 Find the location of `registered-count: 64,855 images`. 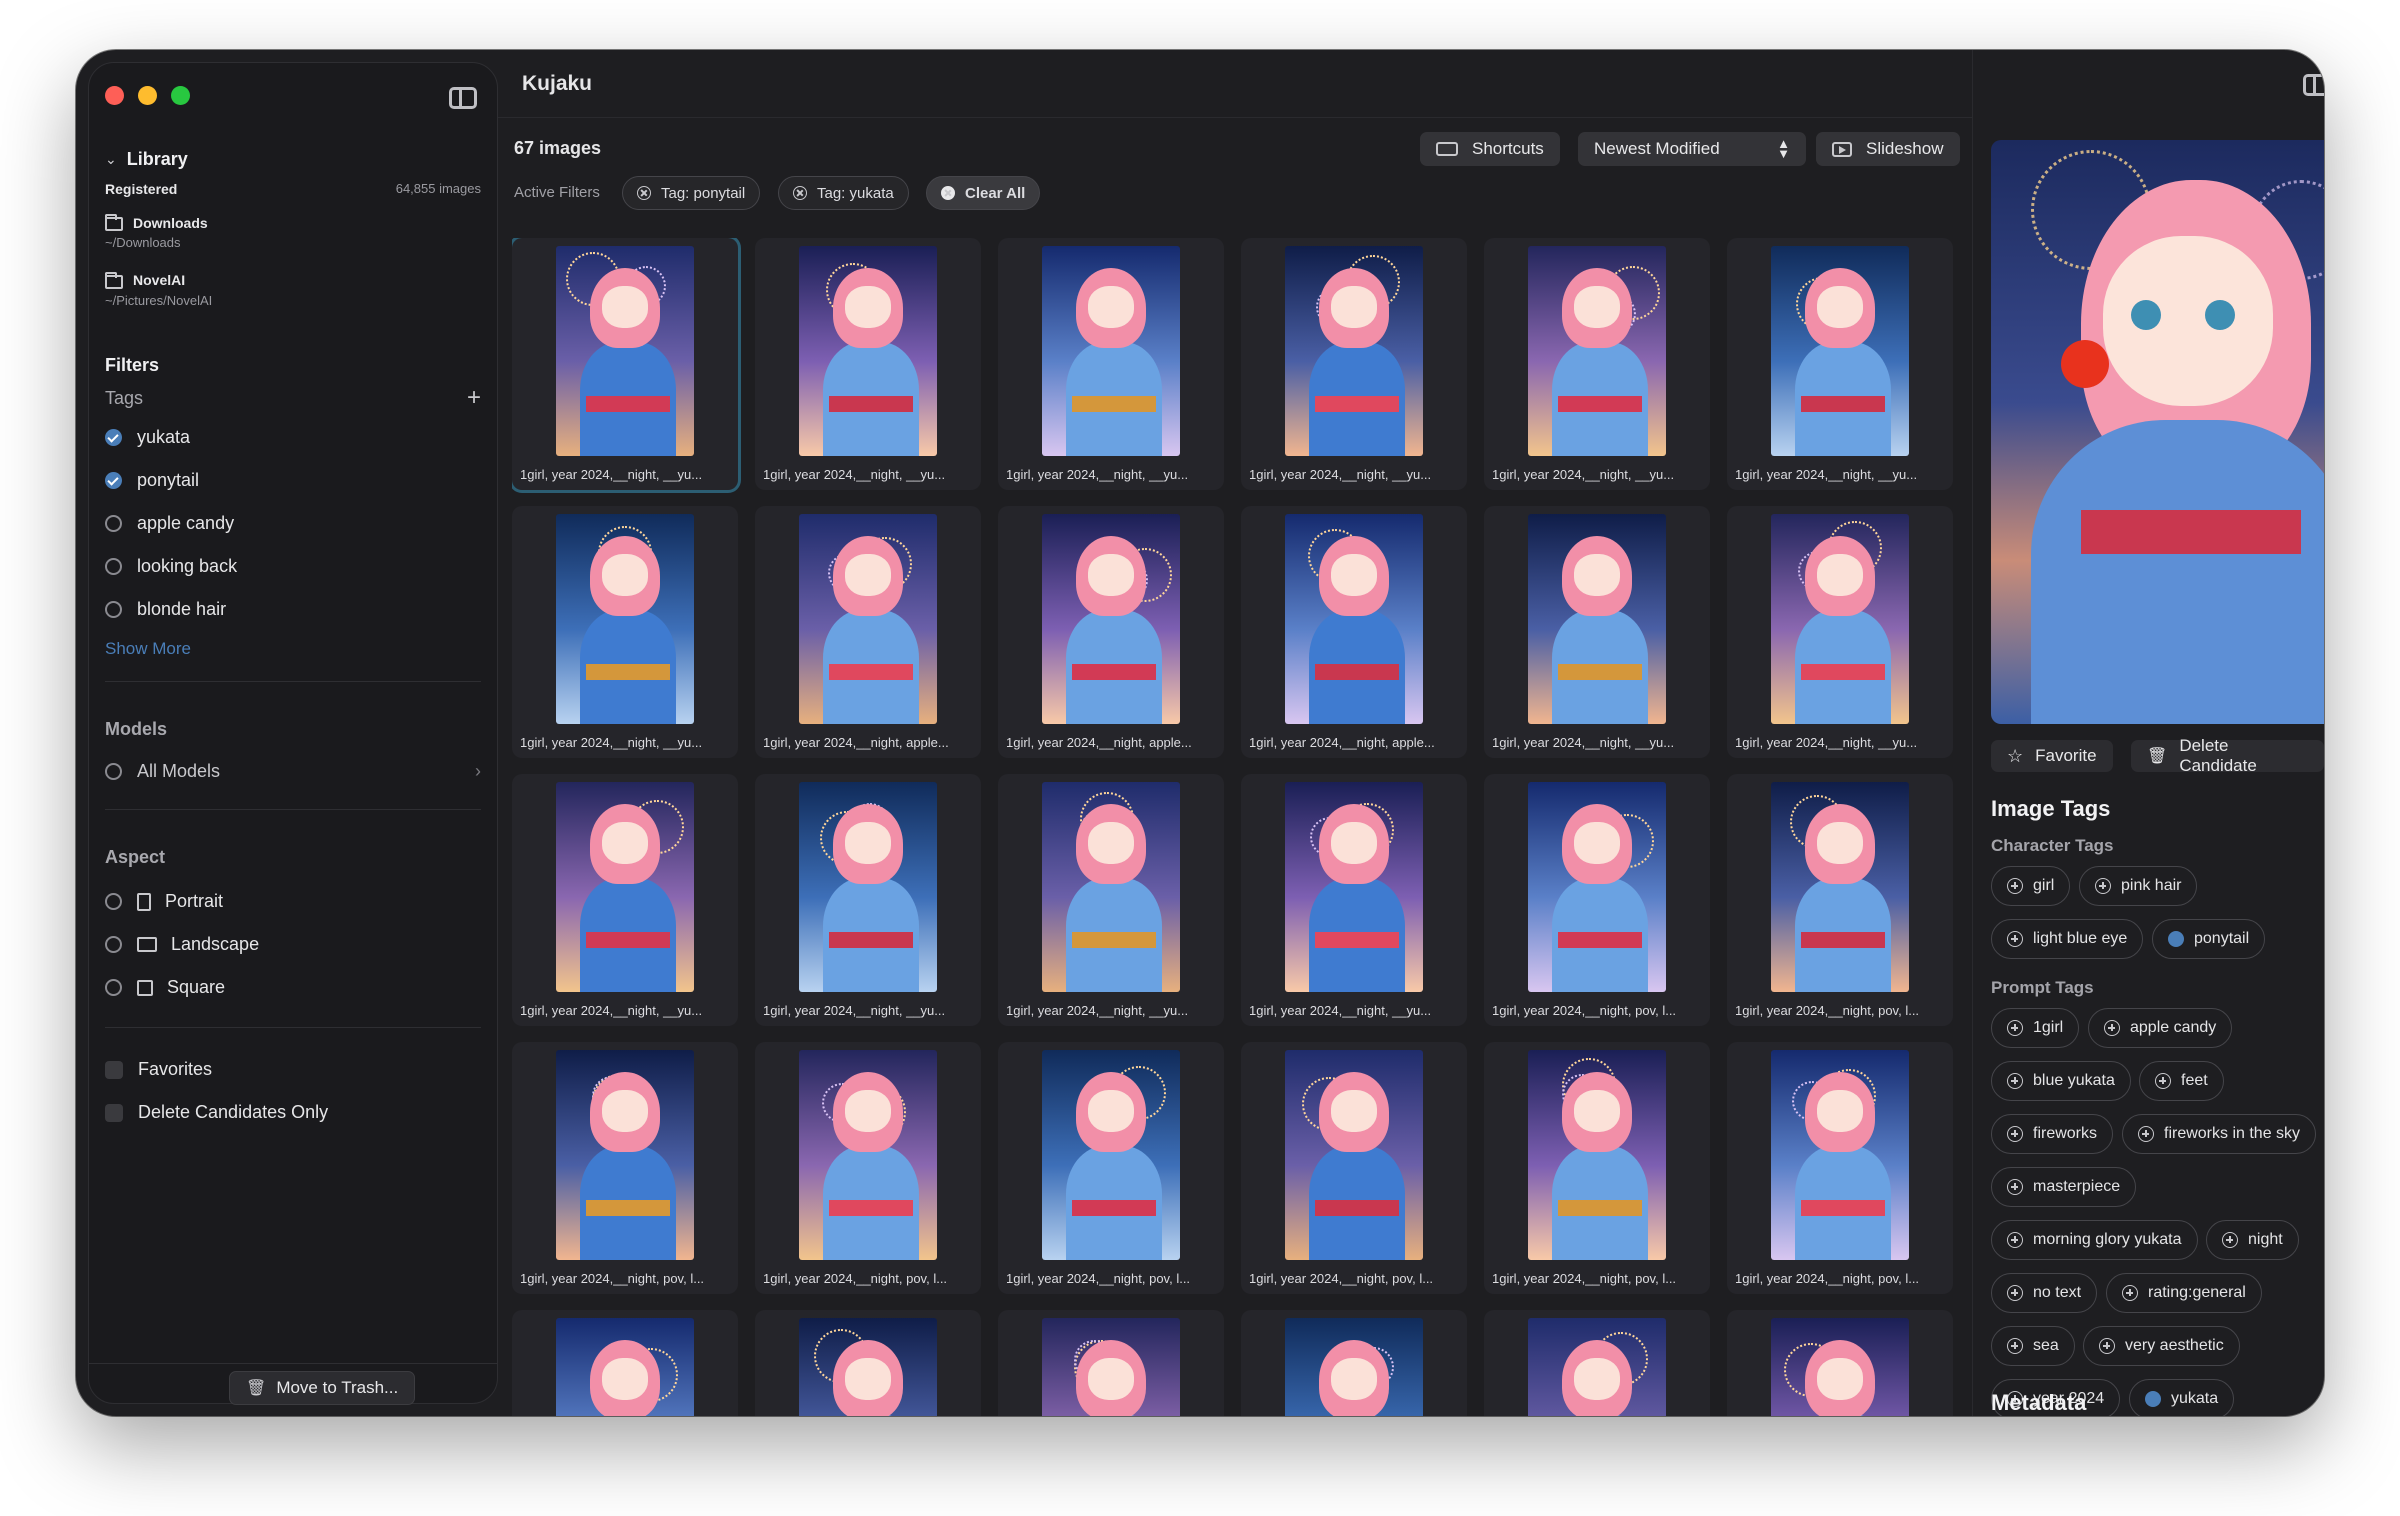

registered-count: 64,855 images is located at coordinates (438, 188).